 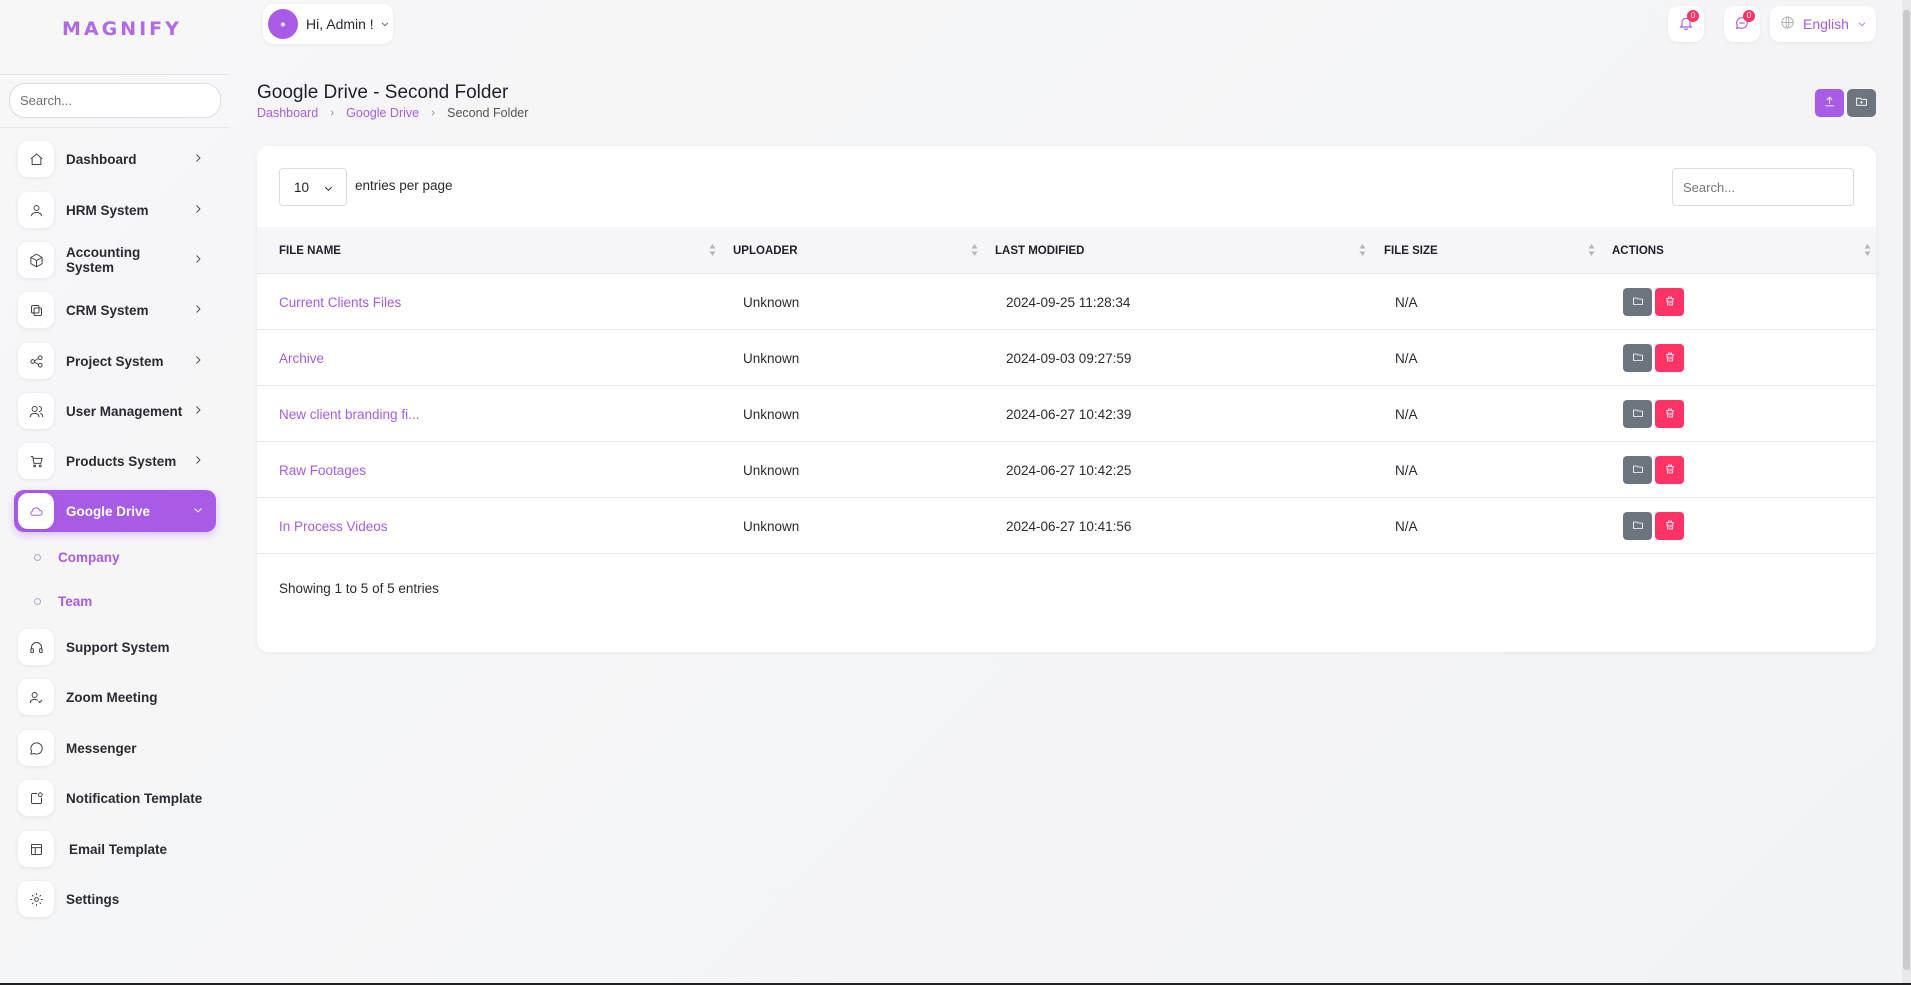 I want to click on sidebar-item-email-template: Email Template, so click(x=115, y=849).